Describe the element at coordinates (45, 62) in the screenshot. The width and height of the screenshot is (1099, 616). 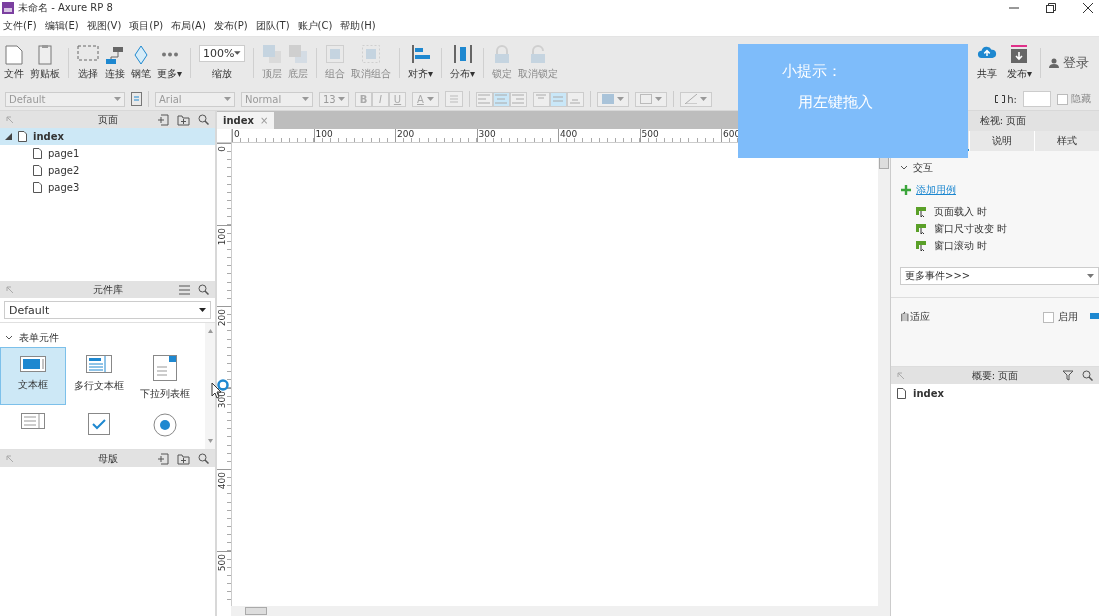
I see `toolbar-button: 剪贴板` at that location.